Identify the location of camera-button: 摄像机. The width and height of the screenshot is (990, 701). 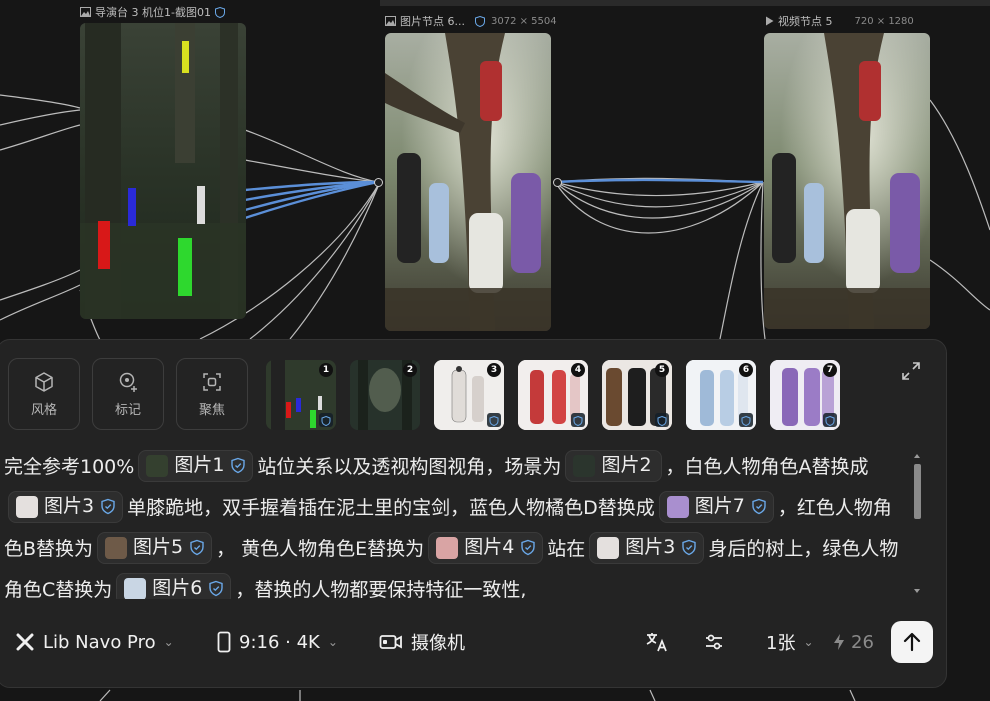
(422, 642).